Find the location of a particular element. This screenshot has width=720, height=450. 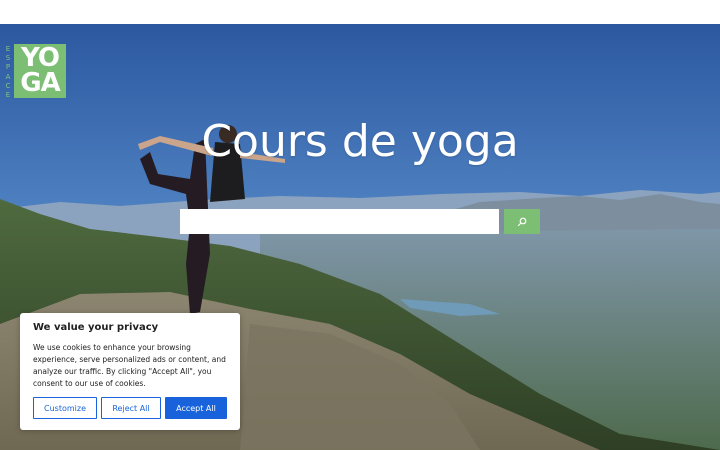

search-input is located at coordinates (339, 221).